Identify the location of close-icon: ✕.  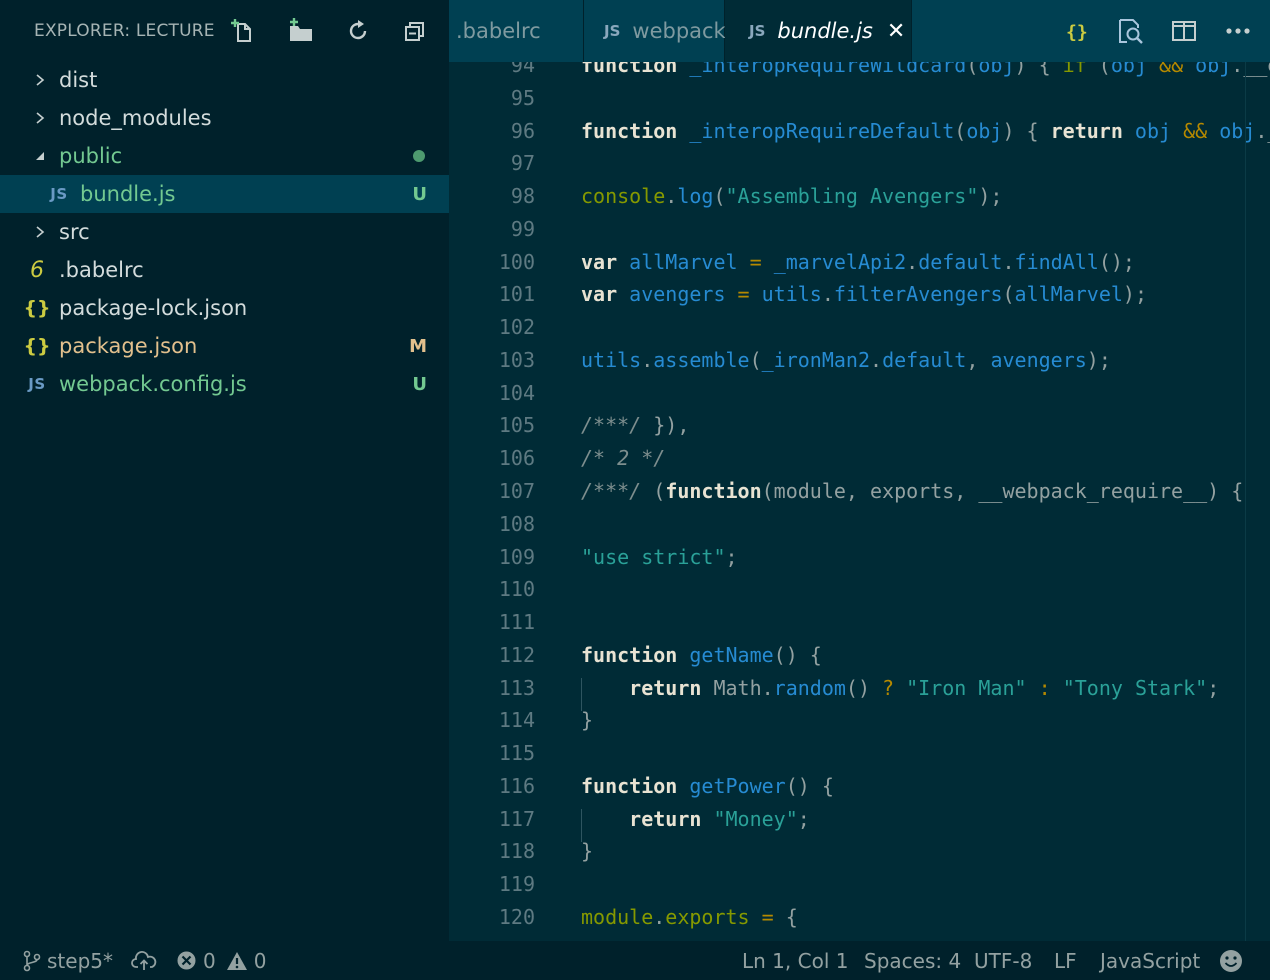
(896, 31).